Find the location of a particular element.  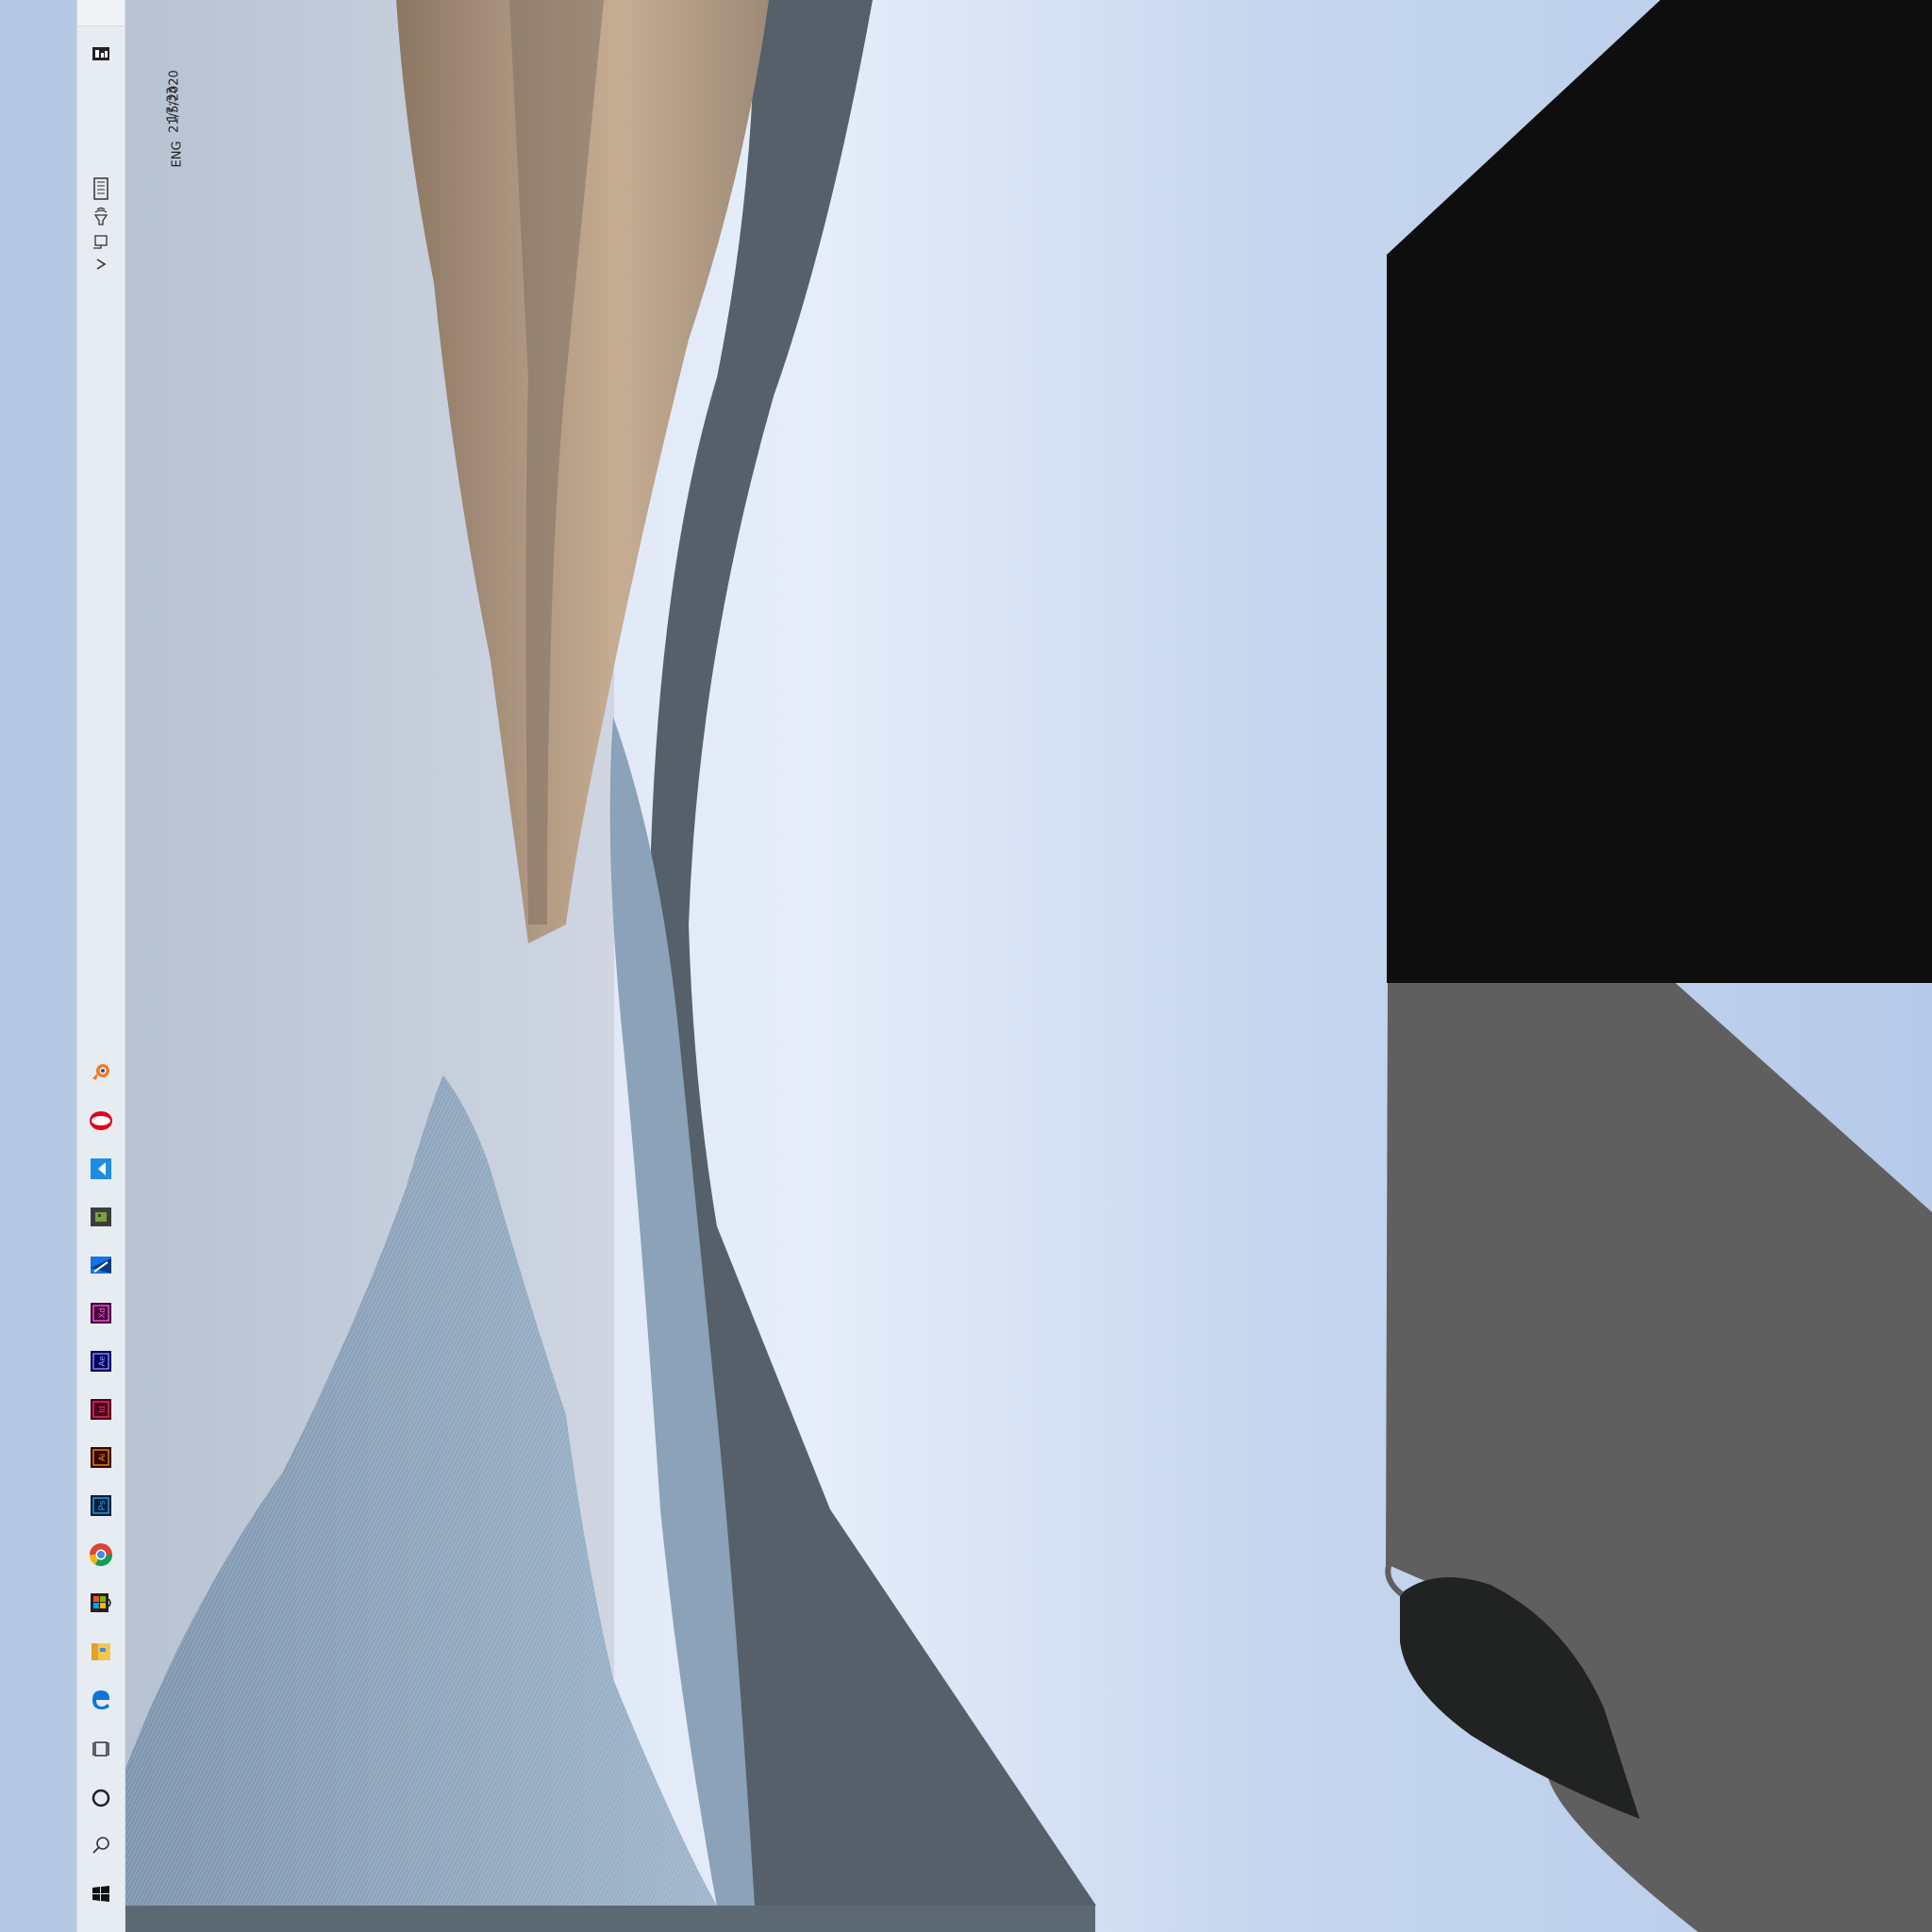

minecraft-icon is located at coordinates (101, 1217).